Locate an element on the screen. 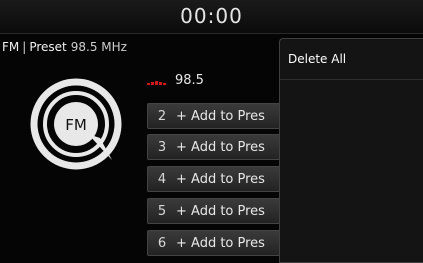 This screenshot has height=263, width=423. logo-text: FM is located at coordinates (76, 125).